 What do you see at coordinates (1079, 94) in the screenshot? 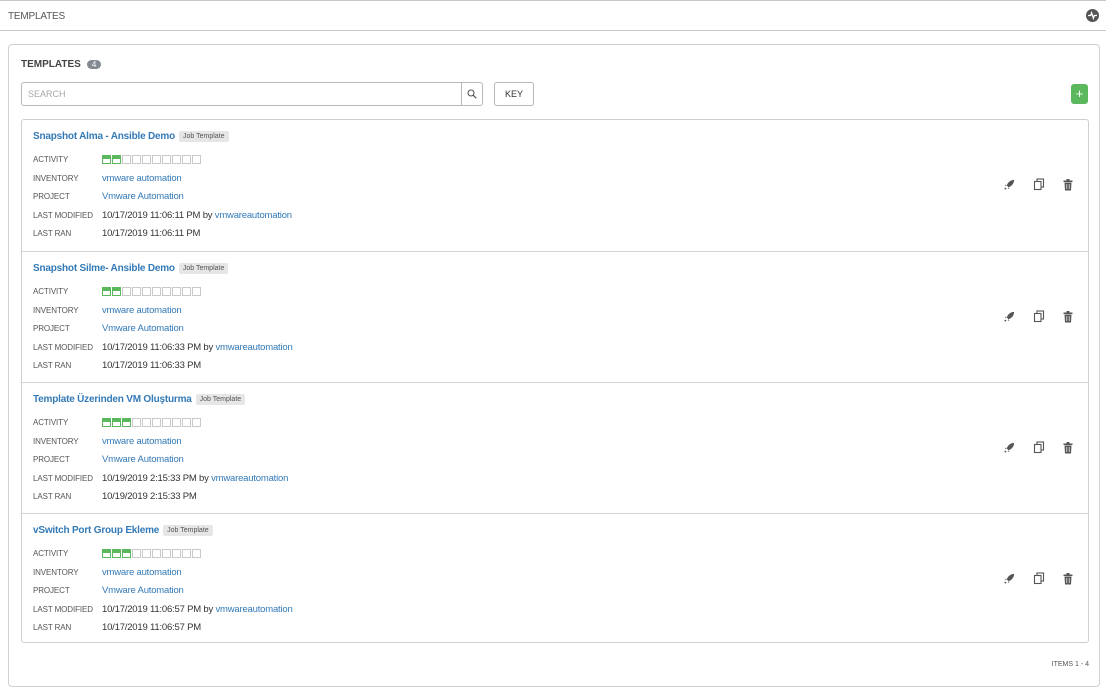
I see `add-template-button: +` at bounding box center [1079, 94].